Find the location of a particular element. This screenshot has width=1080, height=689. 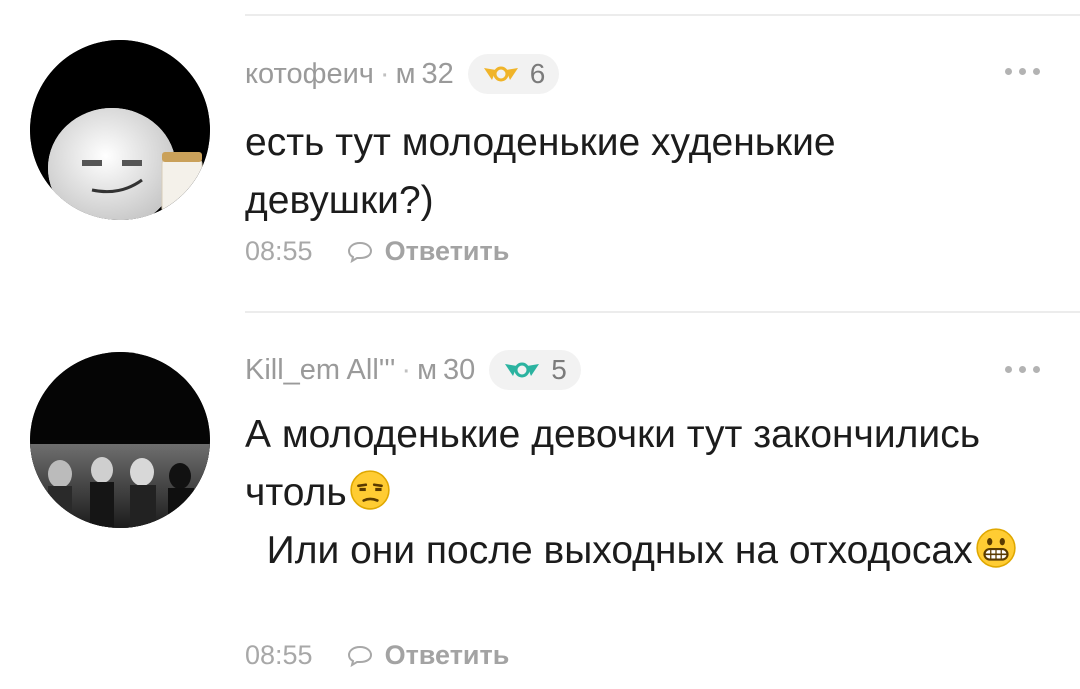

unamused-face-emoji-icon is located at coordinates (369, 490).